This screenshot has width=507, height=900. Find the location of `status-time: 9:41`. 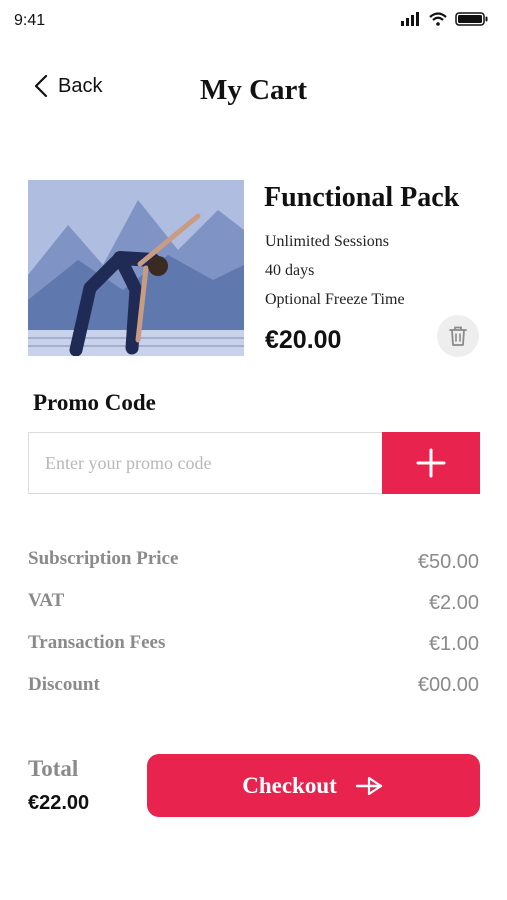

status-time: 9:41 is located at coordinates (30, 20).